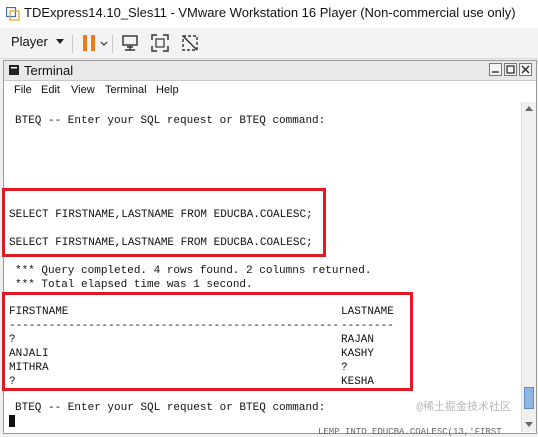  I want to click on result-cell-firstname: ANJALI, so click(29, 354).